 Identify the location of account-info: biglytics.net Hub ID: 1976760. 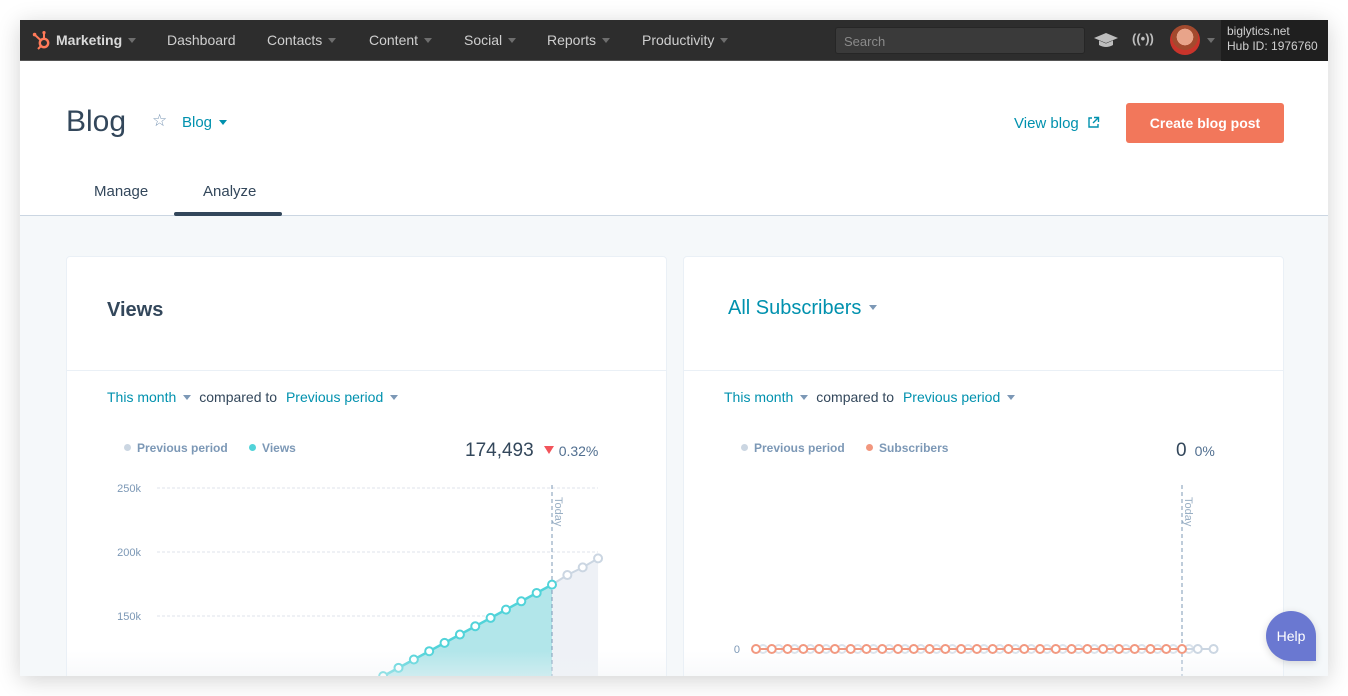
(1274, 40).